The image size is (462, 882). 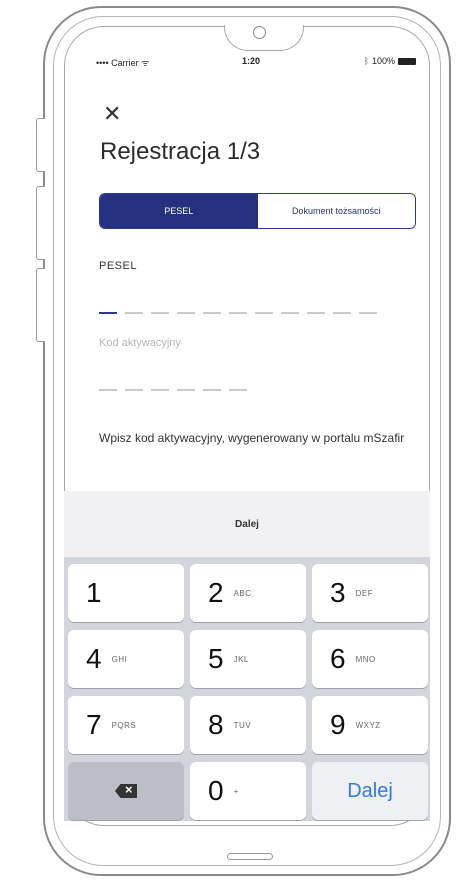 I want to click on keyboard-toolbar: Dalej, so click(x=247, y=524).